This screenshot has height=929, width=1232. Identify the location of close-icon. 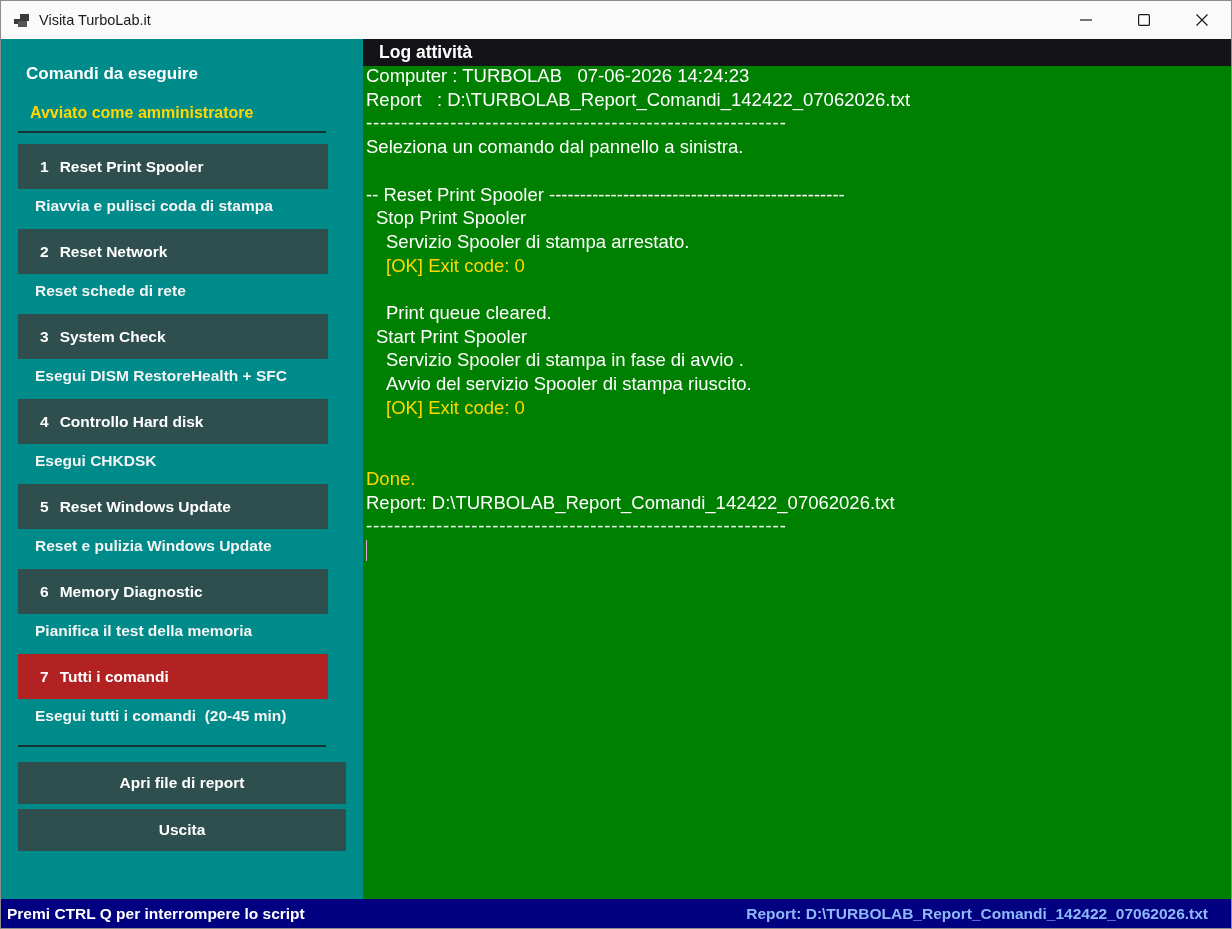
(1202, 20).